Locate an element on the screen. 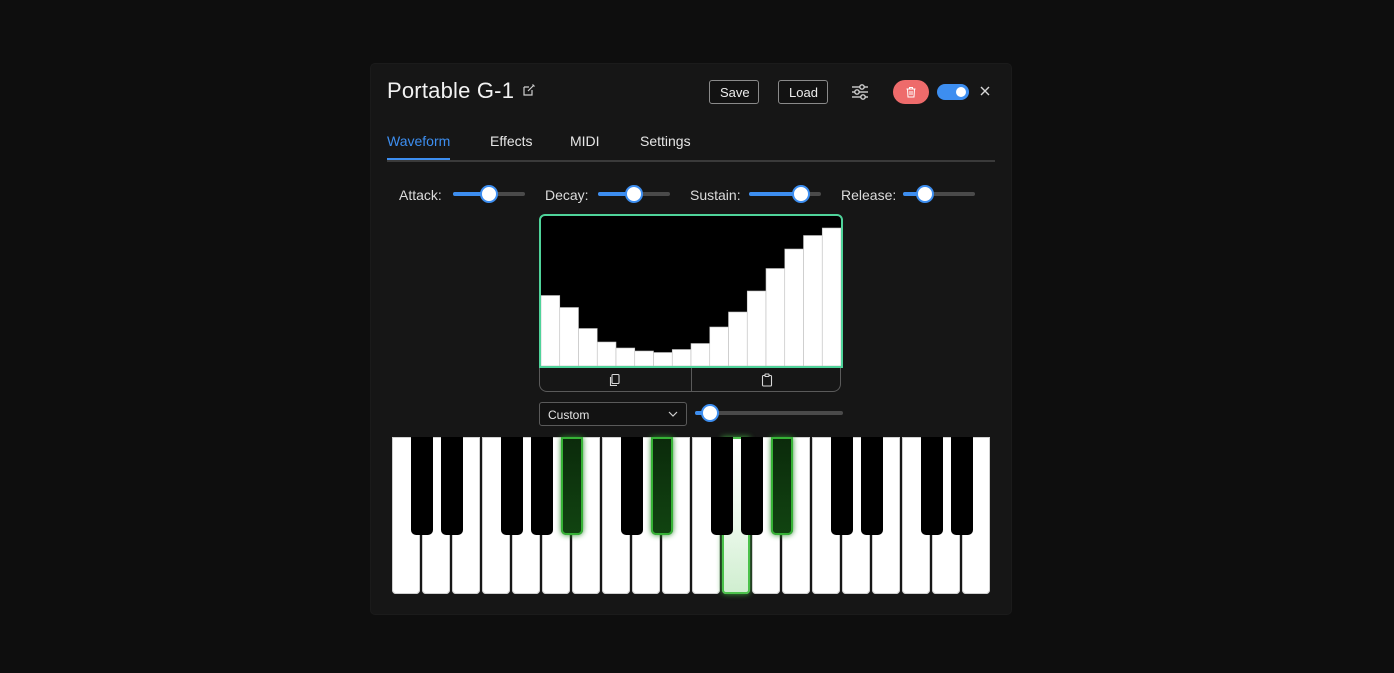 The image size is (1394, 673). paste-icon is located at coordinates (767, 380).